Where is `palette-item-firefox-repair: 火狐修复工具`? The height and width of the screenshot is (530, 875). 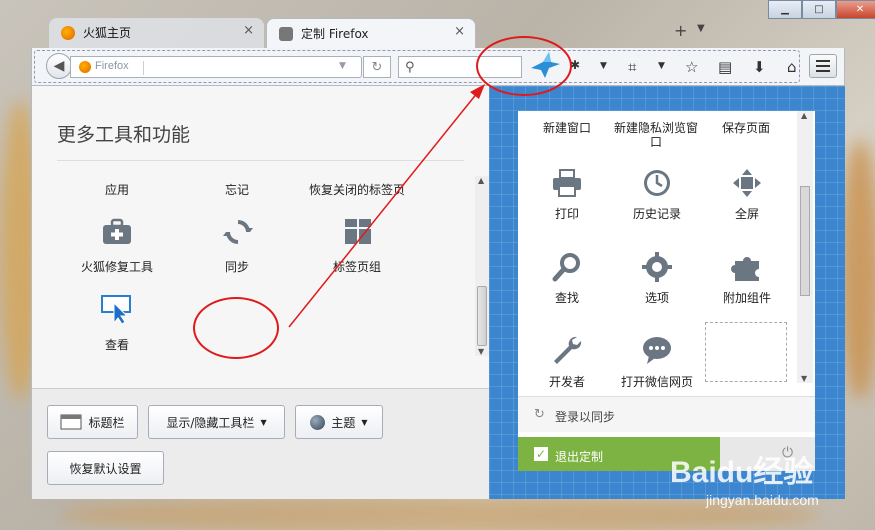 palette-item-firefox-repair: 火狐修复工具 is located at coordinates (117, 266).